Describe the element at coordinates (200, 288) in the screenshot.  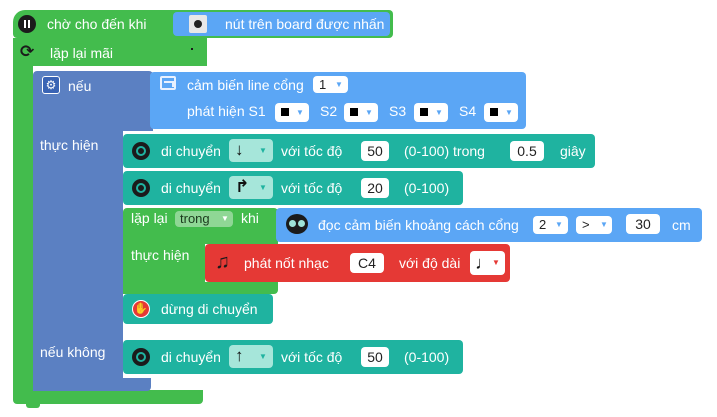
I see `while-loop-footer` at that location.